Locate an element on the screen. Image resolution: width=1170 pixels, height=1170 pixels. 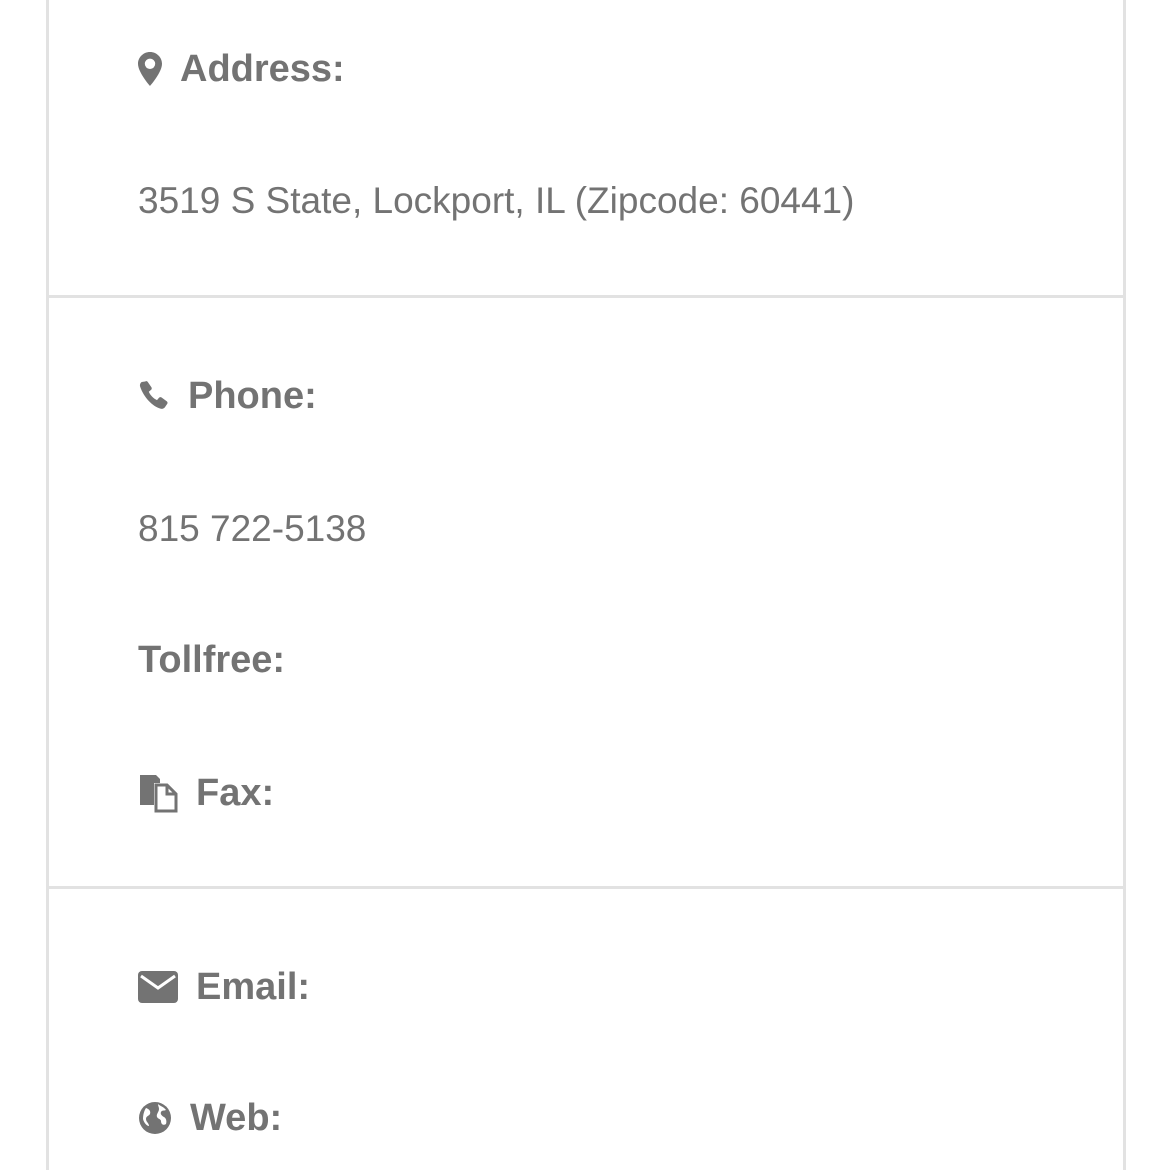
phone-value: 815 722-5138 is located at coordinates (252, 528).